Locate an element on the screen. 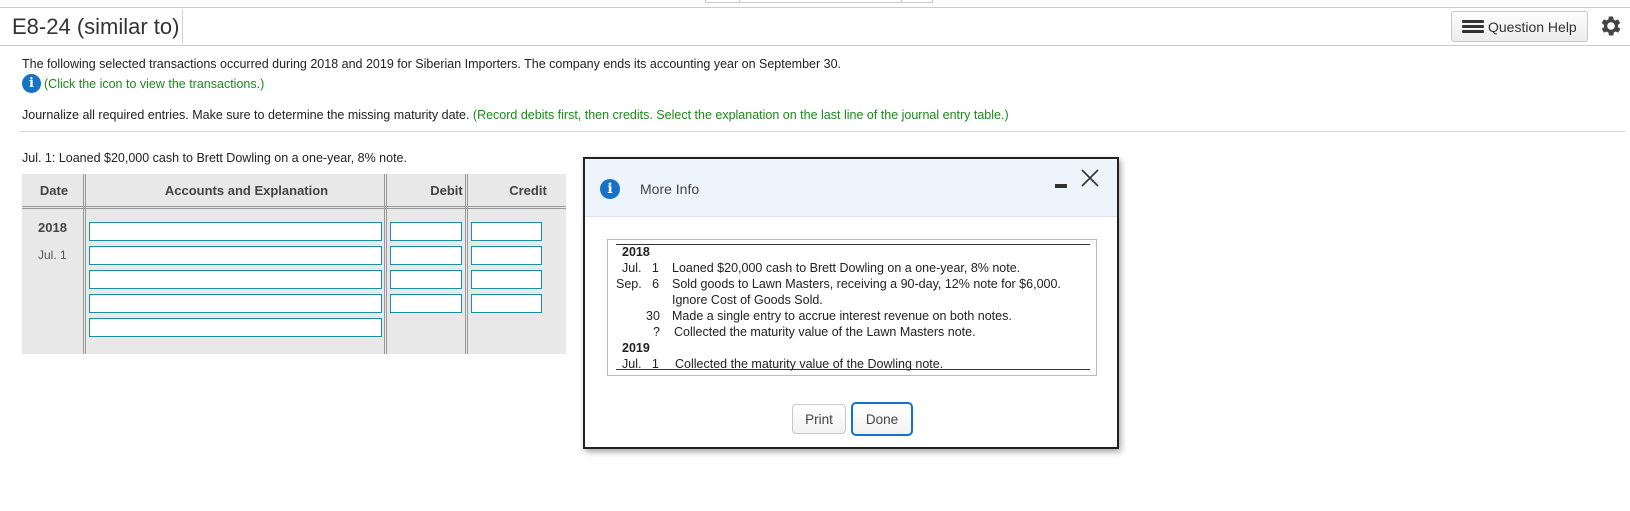  minimize-icon is located at coordinates (1061, 186).